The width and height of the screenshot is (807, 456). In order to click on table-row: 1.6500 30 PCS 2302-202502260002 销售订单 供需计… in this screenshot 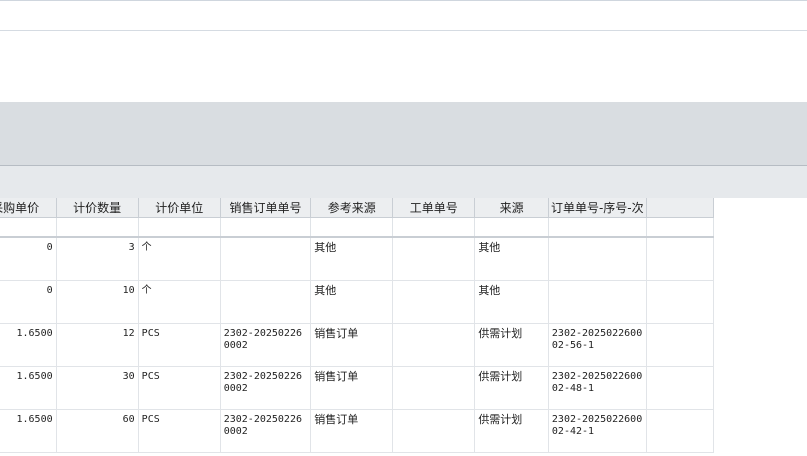, I will do `click(357, 388)`.